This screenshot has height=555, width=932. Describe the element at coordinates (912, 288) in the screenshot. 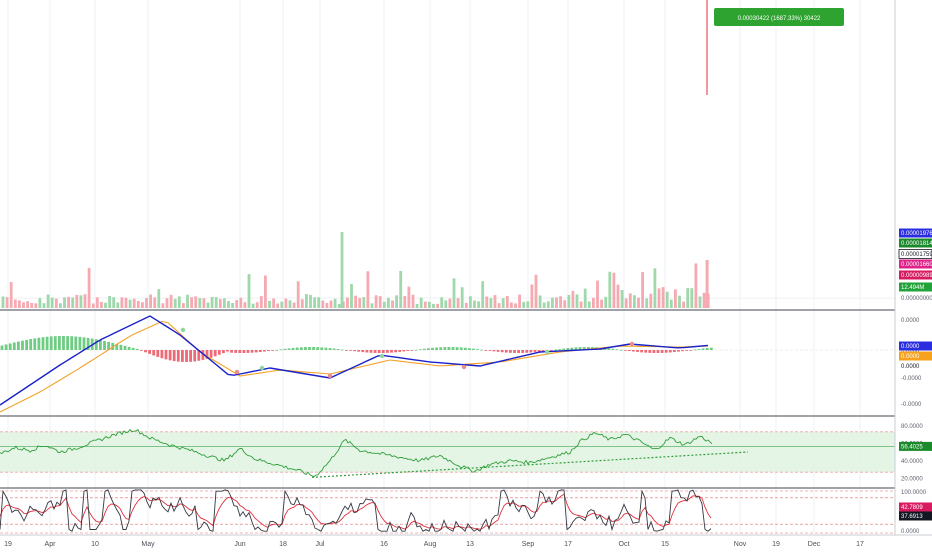

I see `price-tag-7-text: 12.494M` at that location.